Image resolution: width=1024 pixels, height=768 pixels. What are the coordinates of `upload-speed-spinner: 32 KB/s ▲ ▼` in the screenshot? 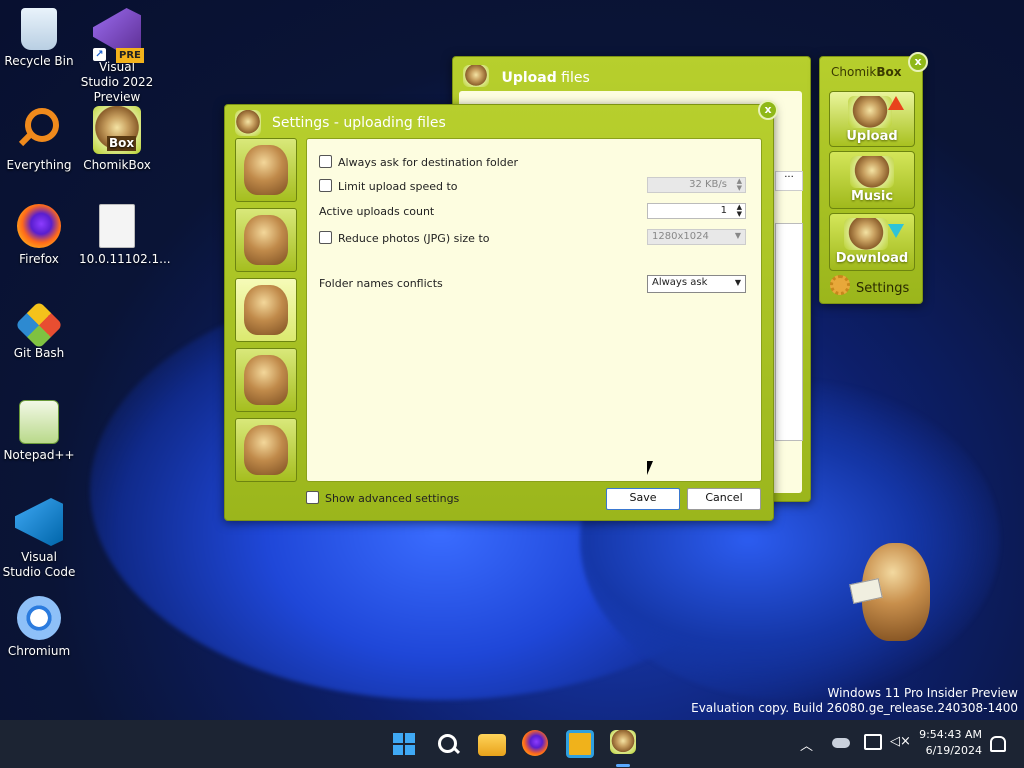 It's located at (696, 185).